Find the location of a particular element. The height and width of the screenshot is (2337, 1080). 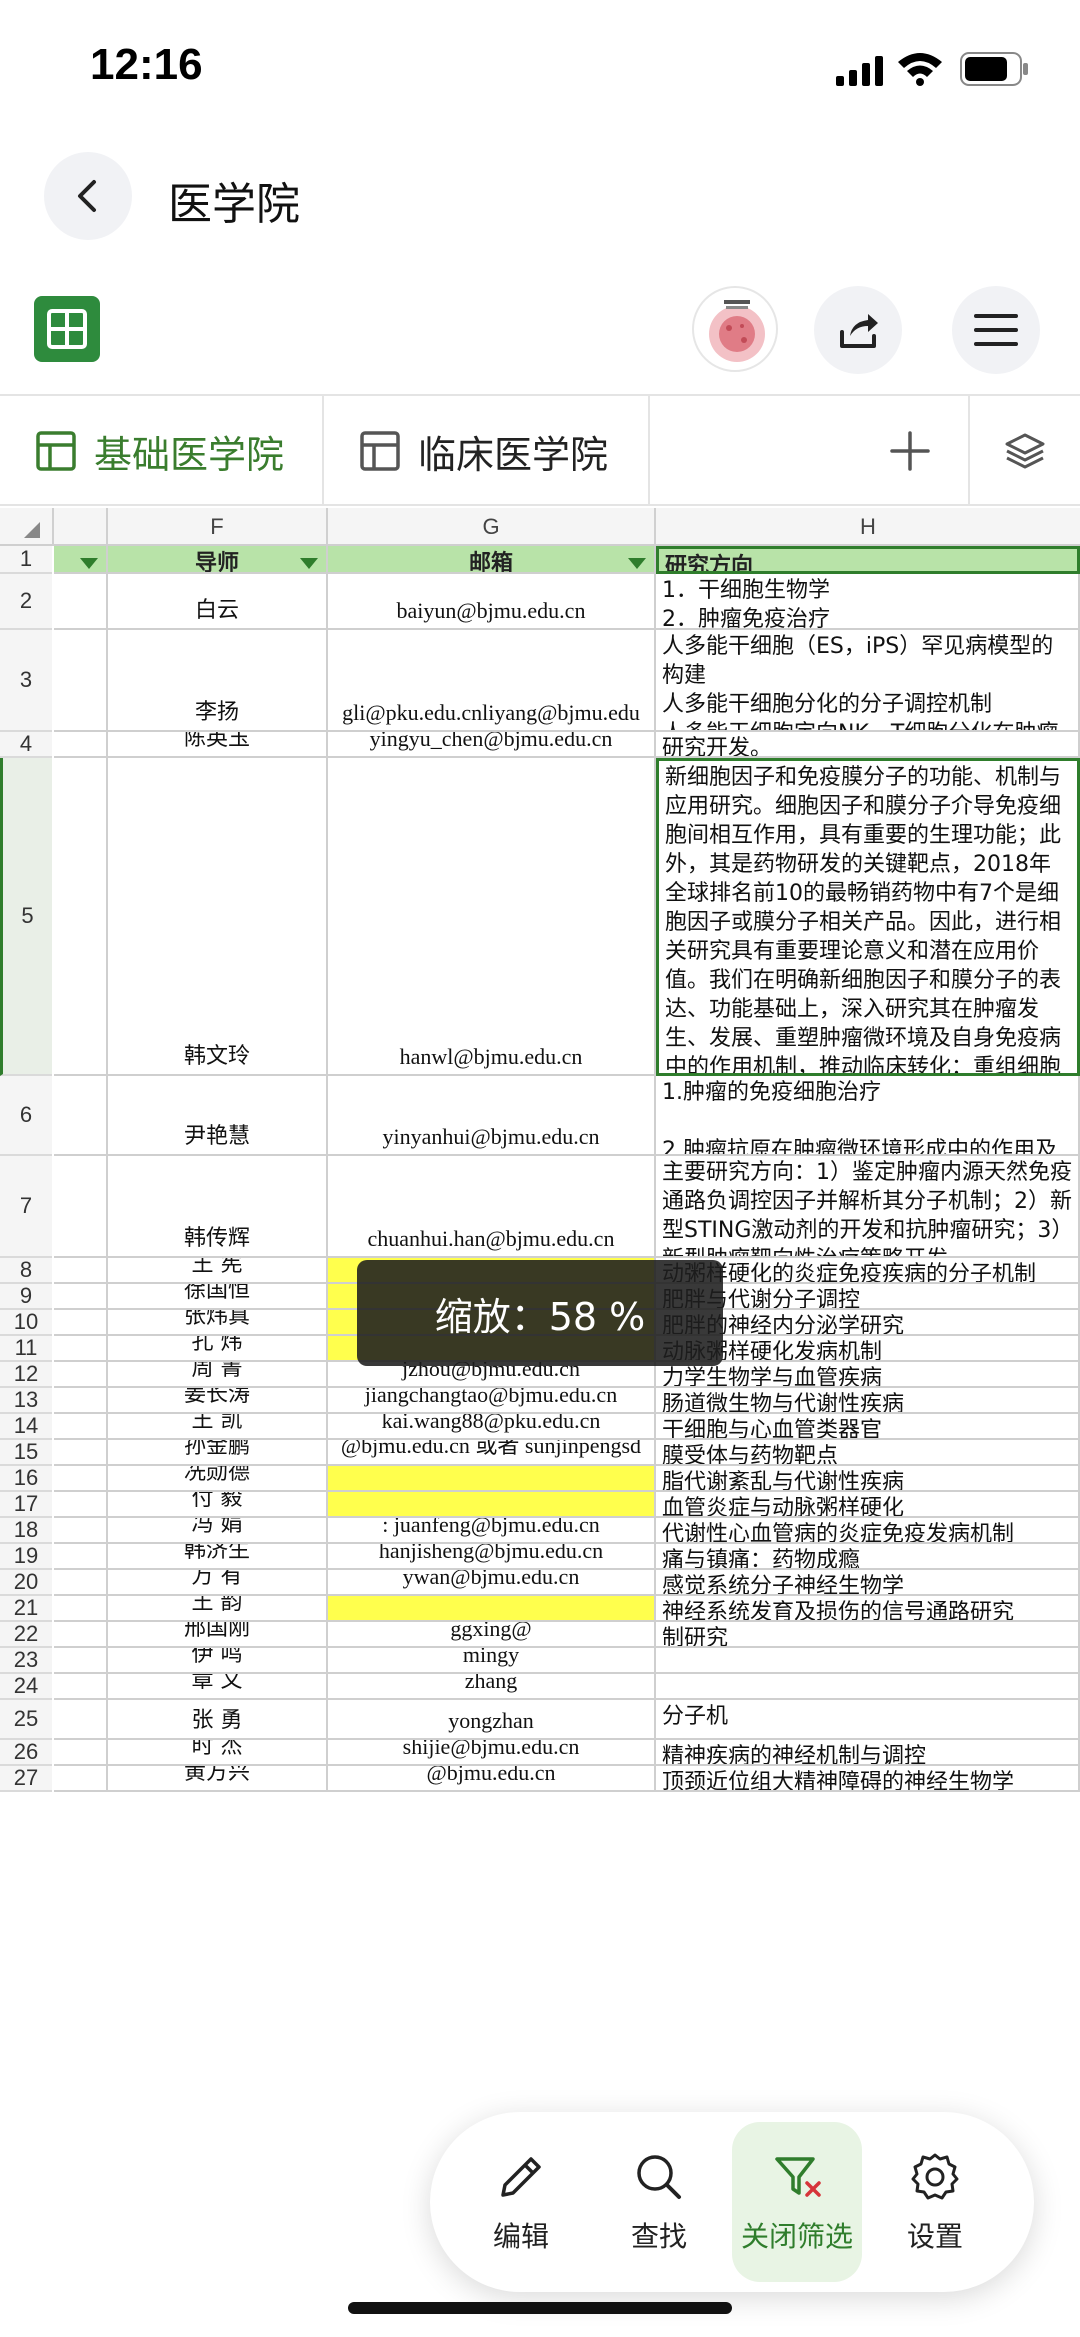

row-number: 4 is located at coordinates (26, 744).